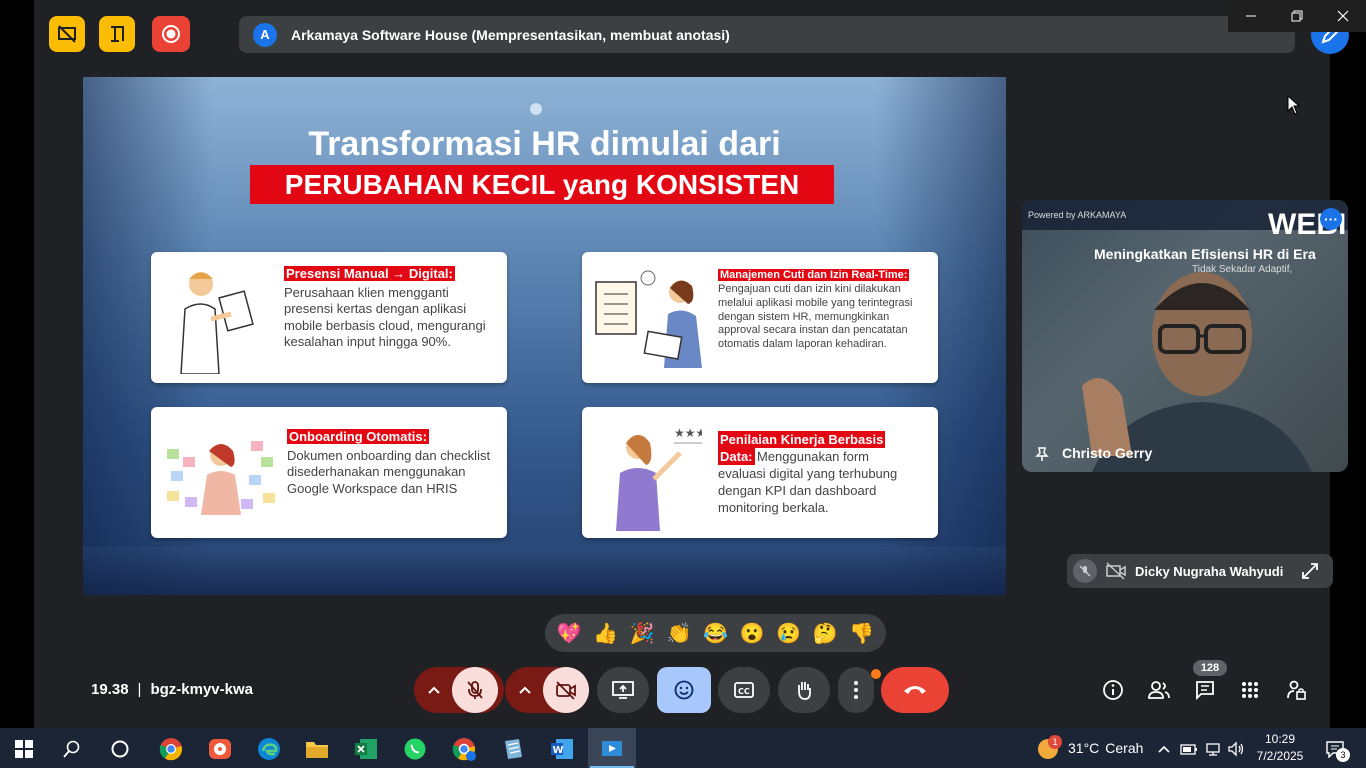  What do you see at coordinates (736, 456) in the screenshot?
I see `card-heading-continued: Data:` at bounding box center [736, 456].